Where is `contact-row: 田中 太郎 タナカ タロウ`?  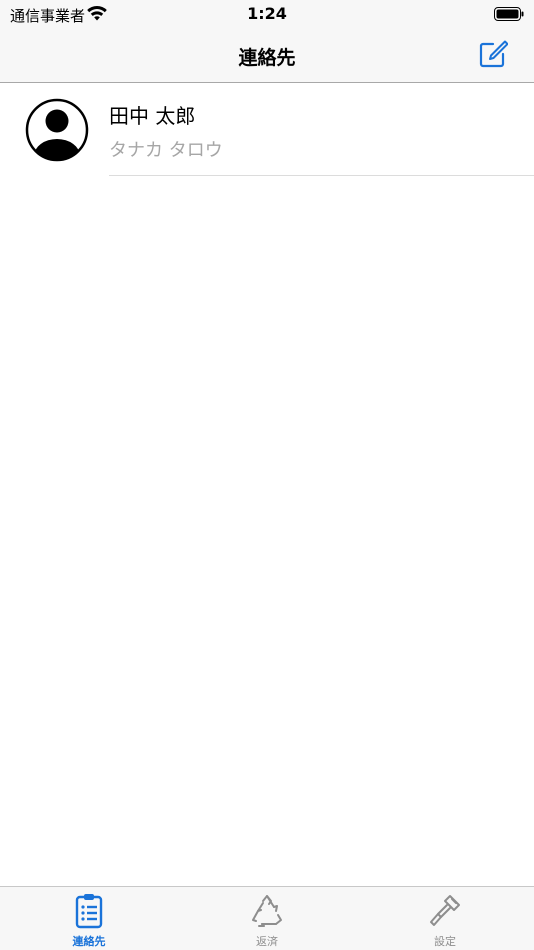
contact-row: 田中 太郎 タナカ タロウ is located at coordinates (267, 130).